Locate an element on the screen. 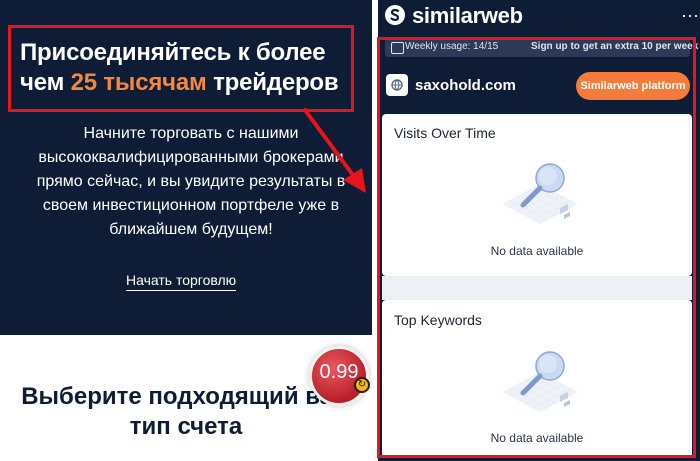  logo-icon is located at coordinates (395, 15).